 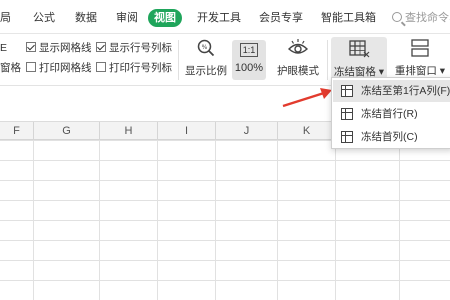 What do you see at coordinates (397, 17) in the screenshot?
I see `search-icon` at bounding box center [397, 17].